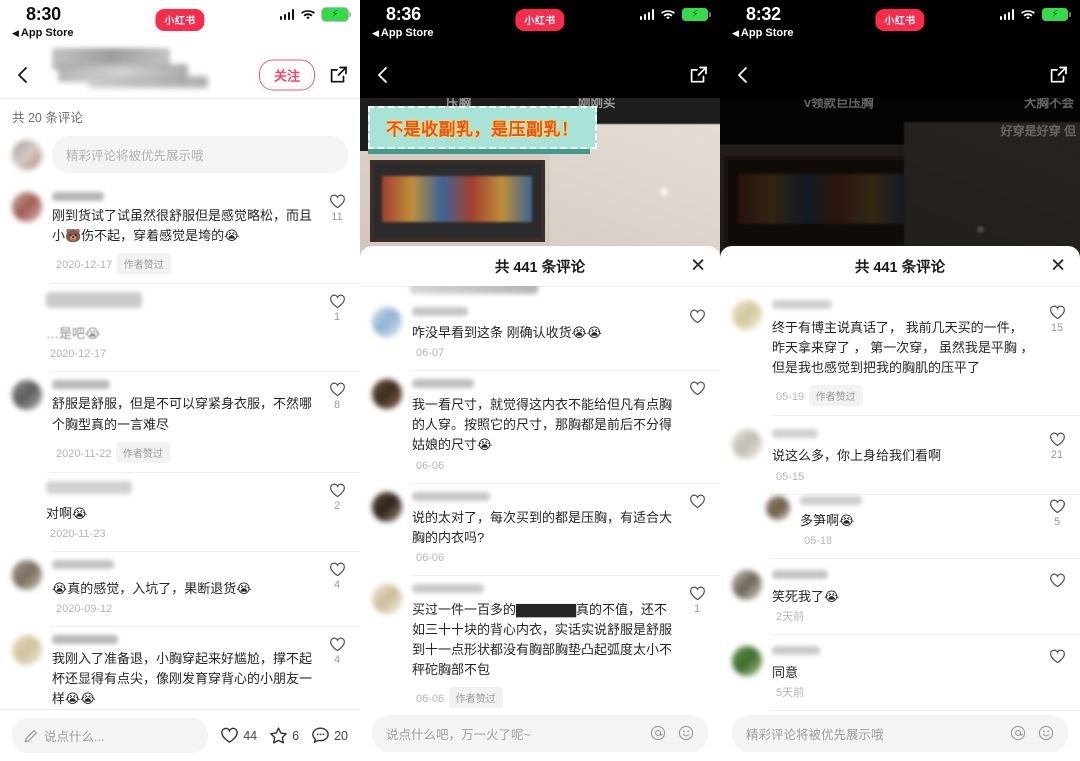  I want to click on list-item: 多笋啊😭 05-18 5, so click(900, 525).